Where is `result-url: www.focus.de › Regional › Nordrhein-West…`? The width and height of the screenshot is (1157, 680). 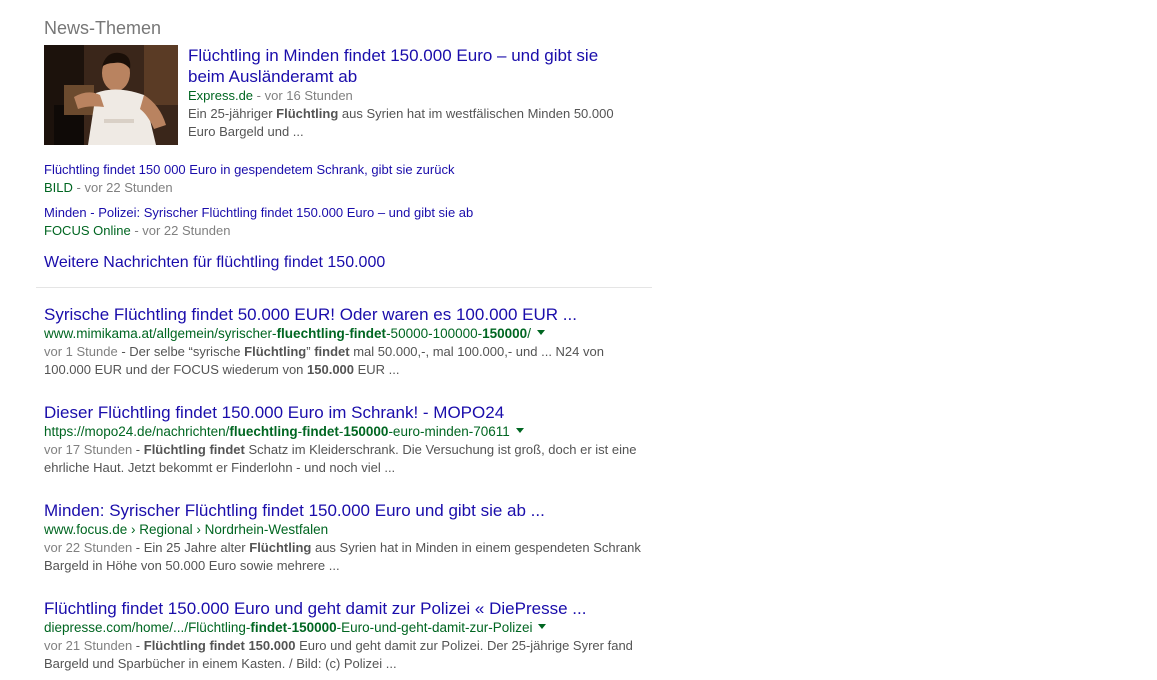
result-url: www.focus.de › Regional › Nordrhein-West… is located at coordinates (349, 530).